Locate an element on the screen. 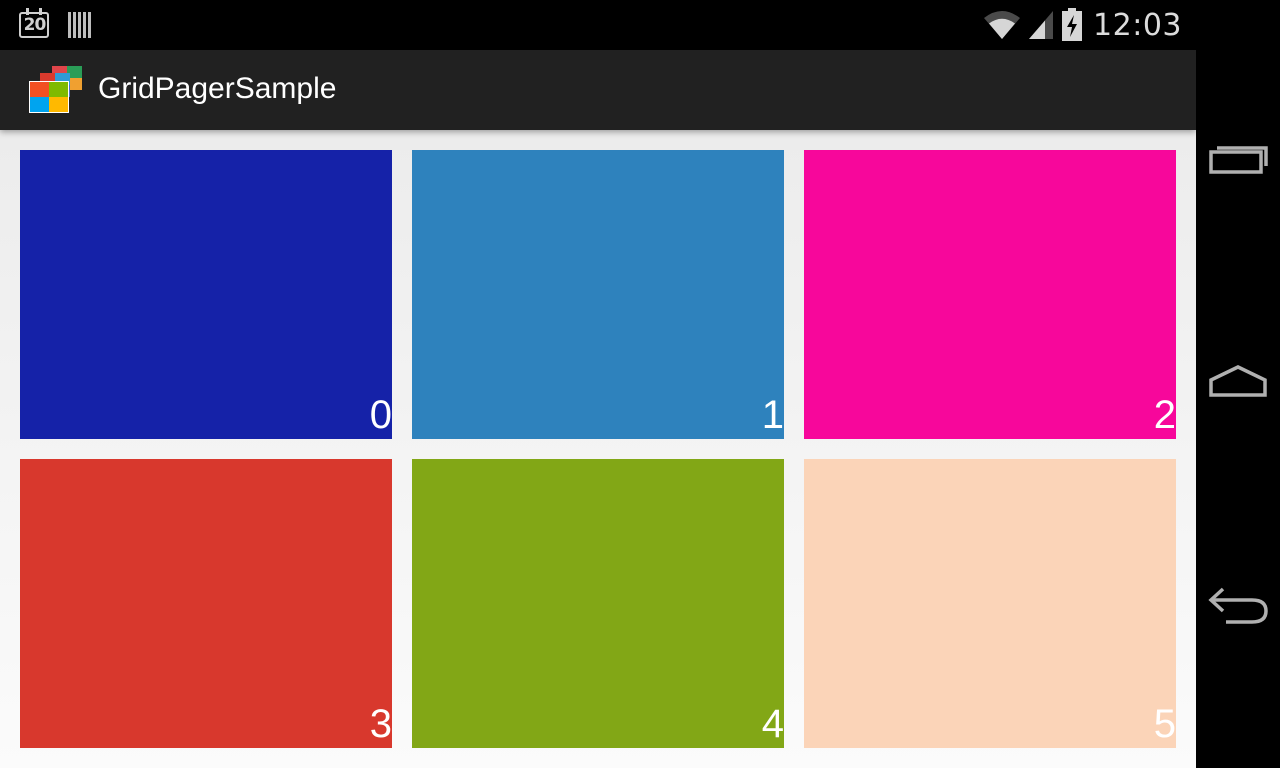  home-button is located at coordinates (1238, 382).